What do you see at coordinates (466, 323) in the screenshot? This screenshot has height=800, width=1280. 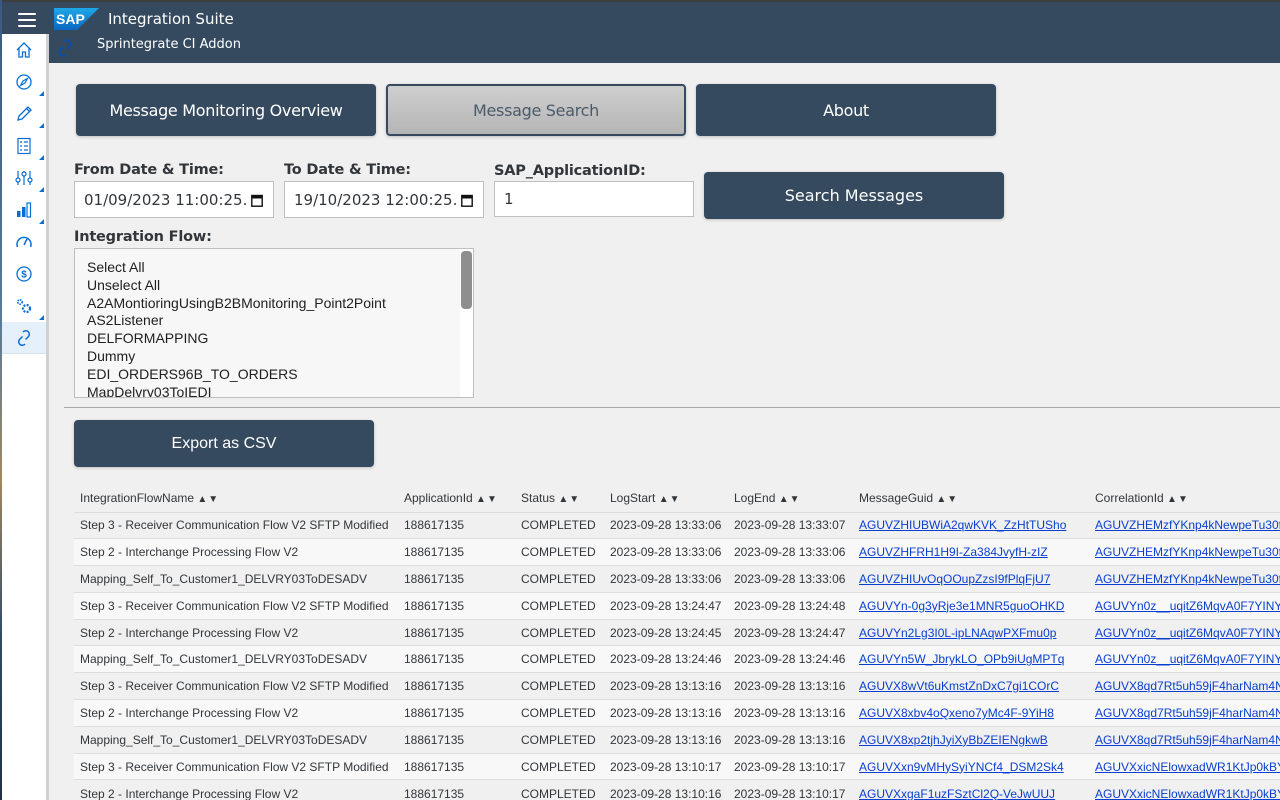 I see `listbox-scrollbar` at bounding box center [466, 323].